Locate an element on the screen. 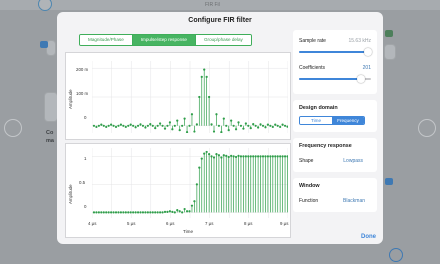 The width and height of the screenshot is (440, 264). coefficients-value: 201 is located at coordinates (366, 68).